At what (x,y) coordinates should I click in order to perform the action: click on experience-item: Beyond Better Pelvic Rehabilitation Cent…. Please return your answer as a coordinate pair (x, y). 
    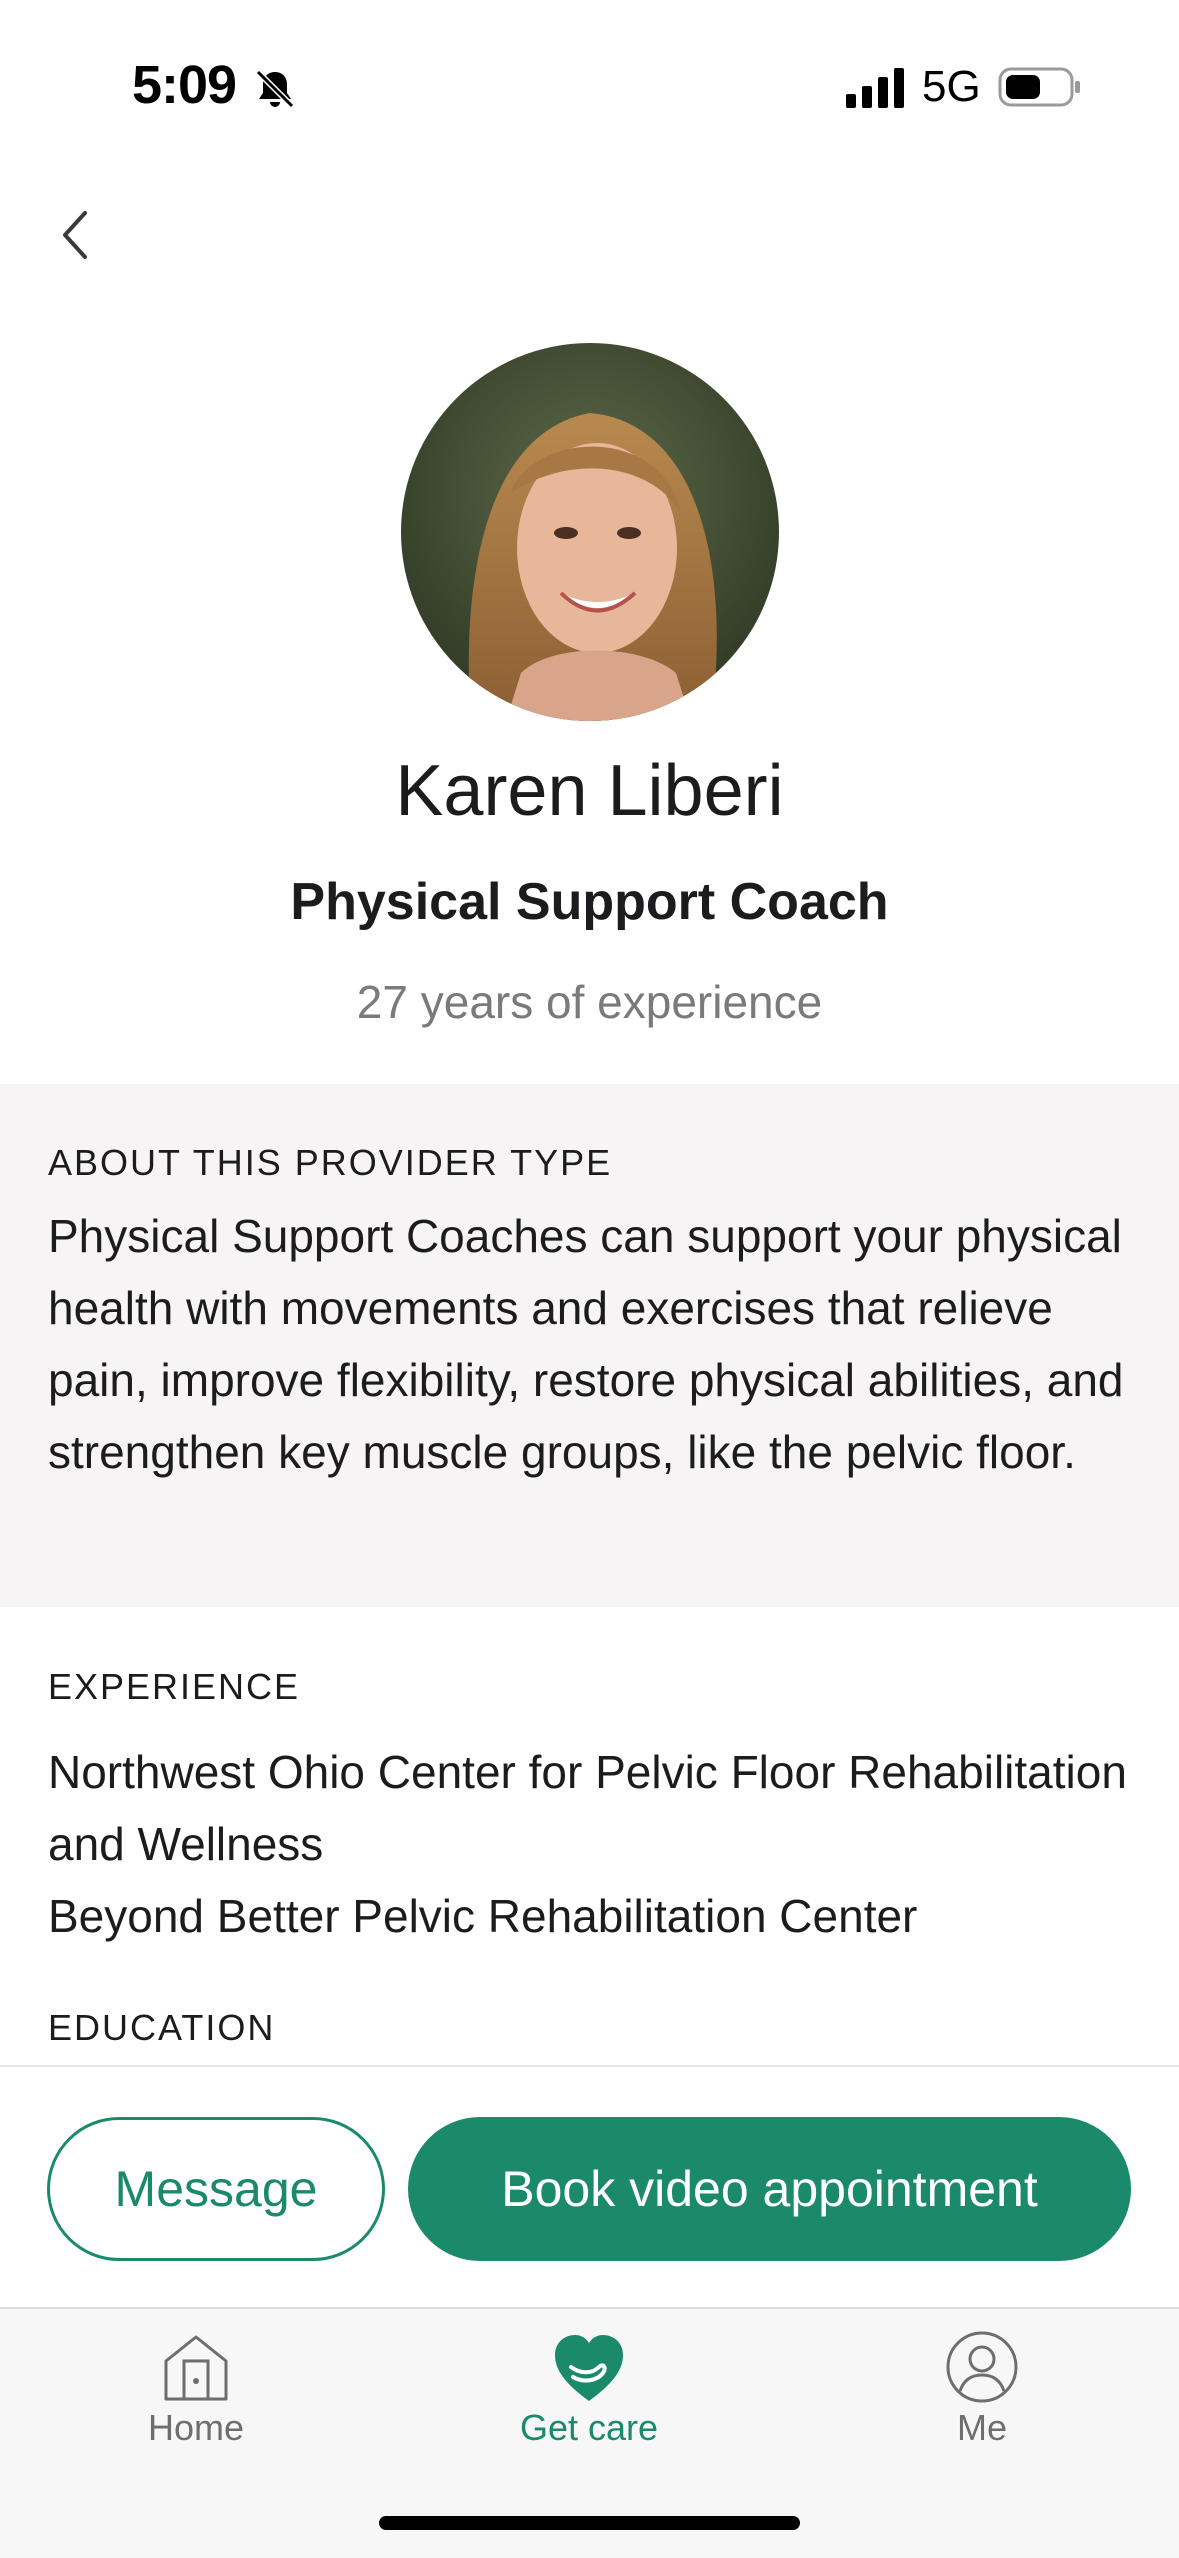
    Looking at the image, I should click on (483, 1916).